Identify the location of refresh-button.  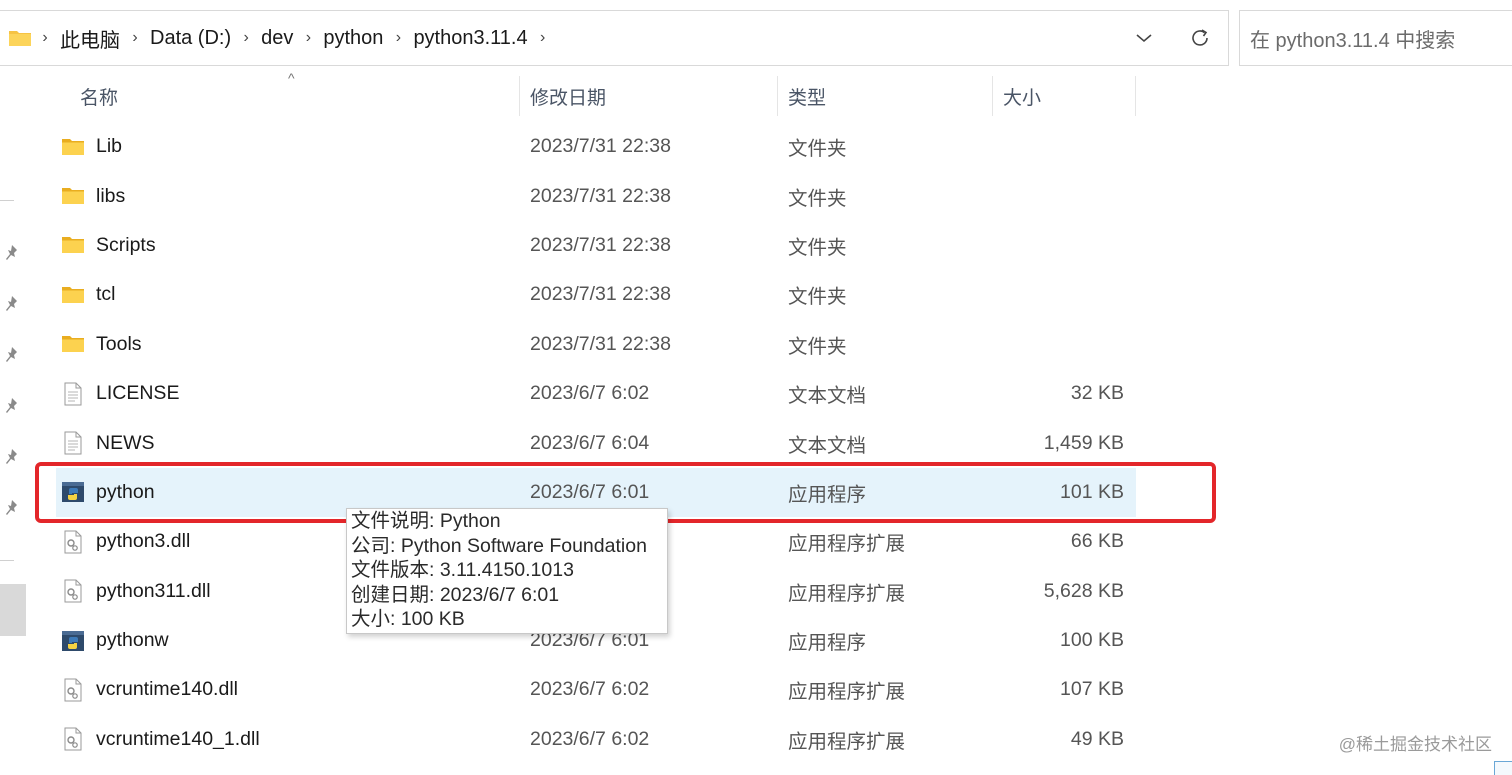
(1200, 38).